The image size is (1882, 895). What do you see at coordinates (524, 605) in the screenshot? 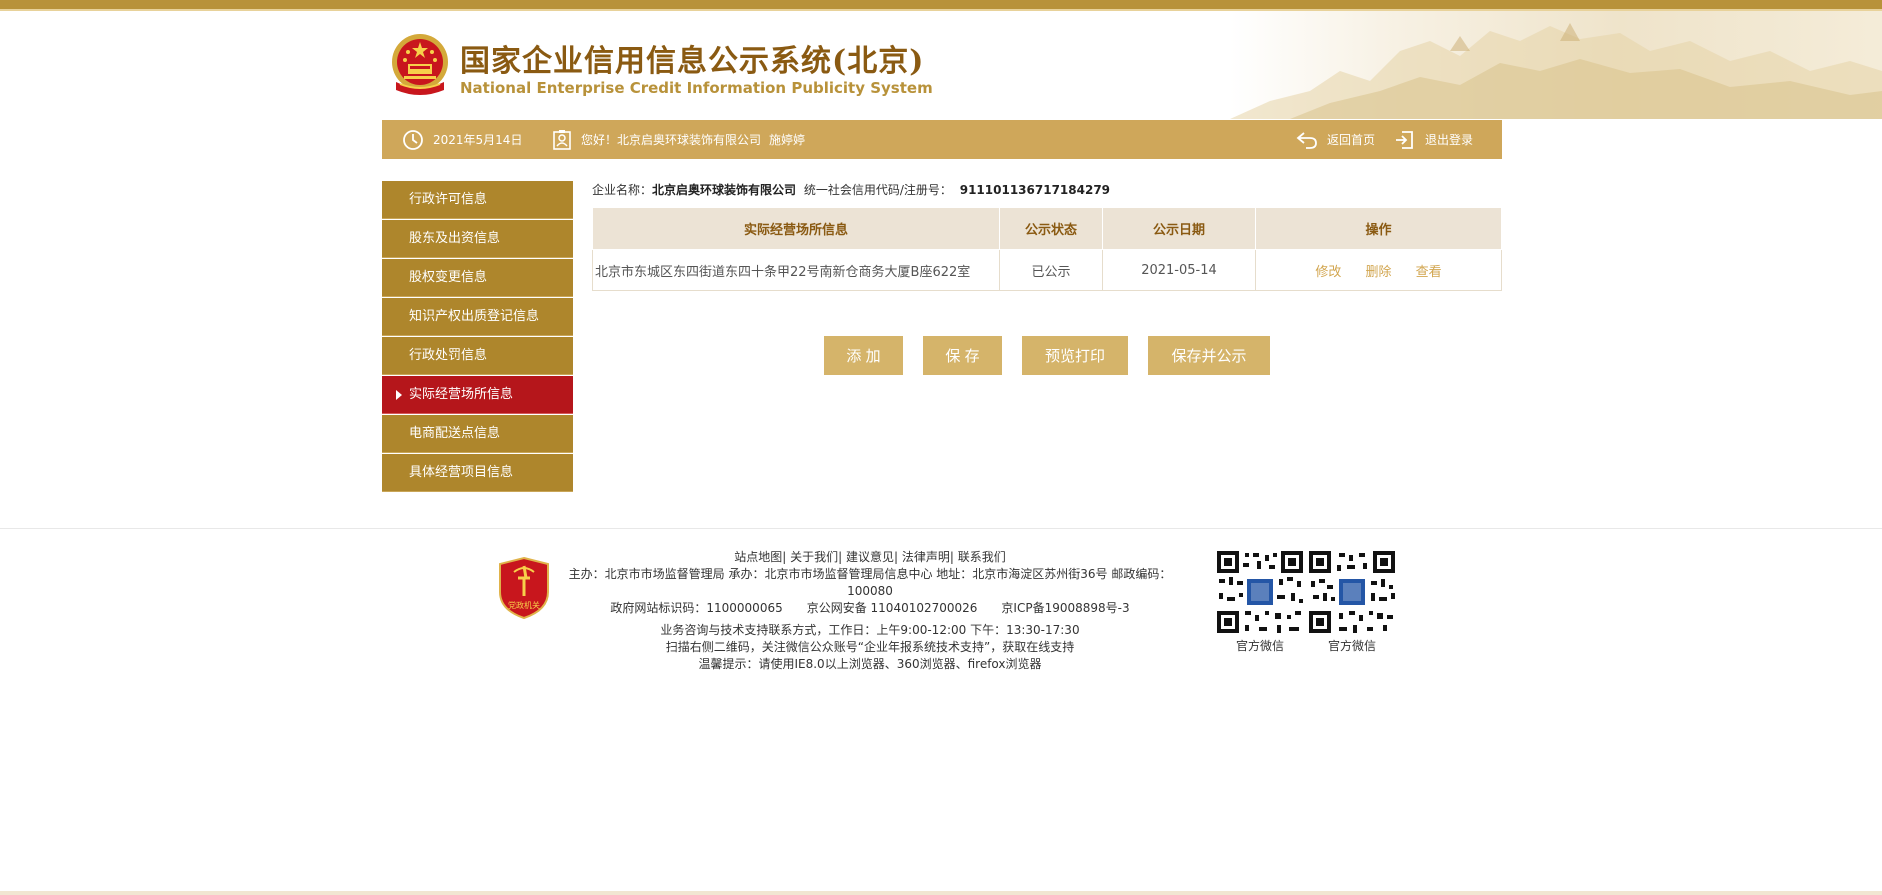
I see `badge-text: 党政机关` at bounding box center [524, 605].